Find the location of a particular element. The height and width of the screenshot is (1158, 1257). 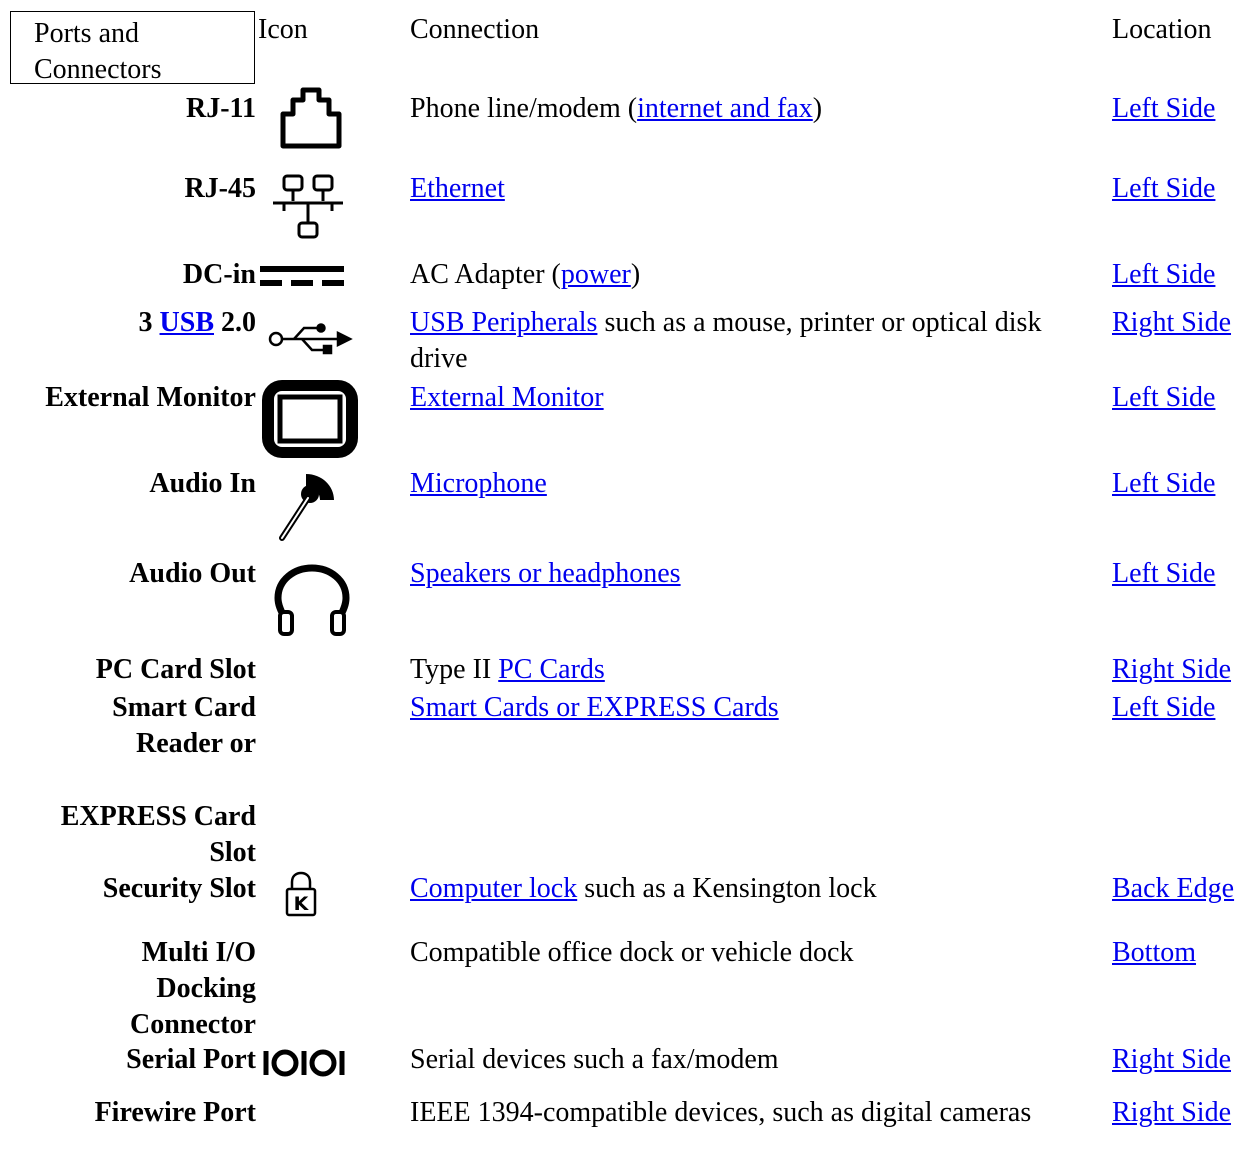

port-name: RJ-45 is located at coordinates (220, 188).